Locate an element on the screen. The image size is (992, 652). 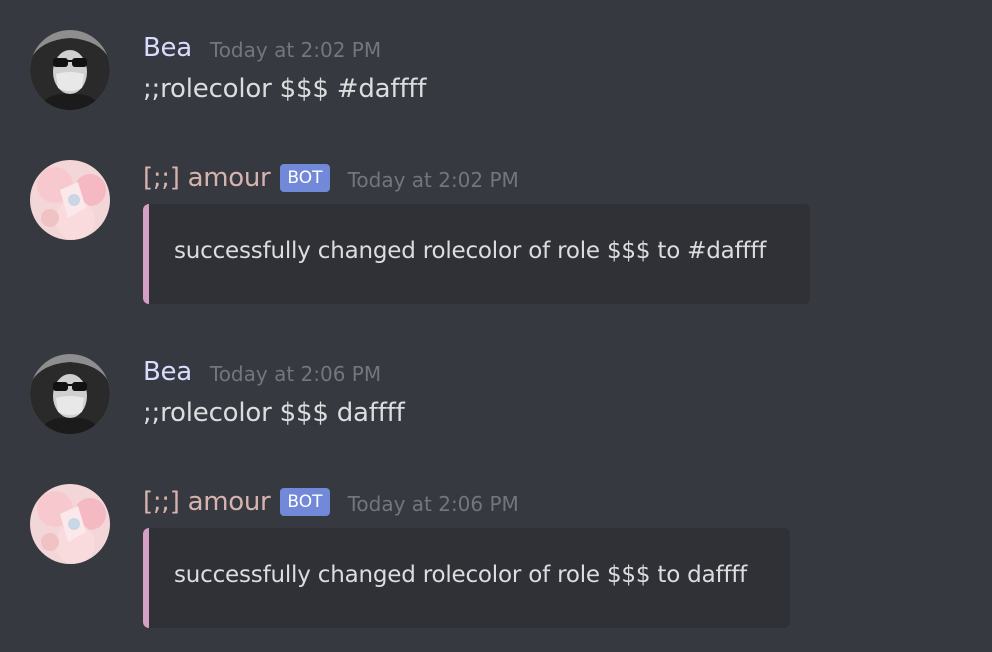
message-header: Bea Today at 2:06 PM is located at coordinates (262, 372).